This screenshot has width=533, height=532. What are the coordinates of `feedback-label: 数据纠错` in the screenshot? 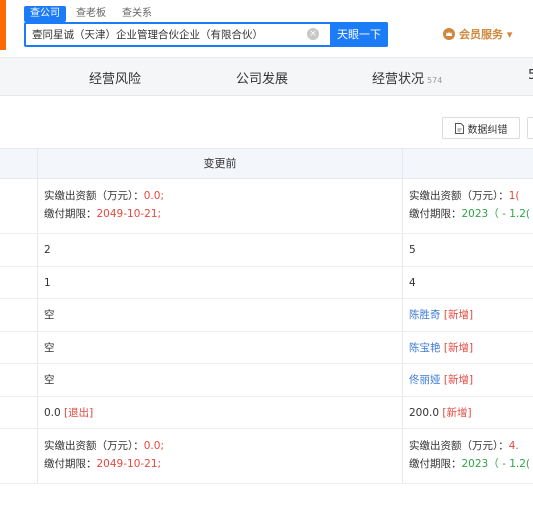 It's located at (487, 130).